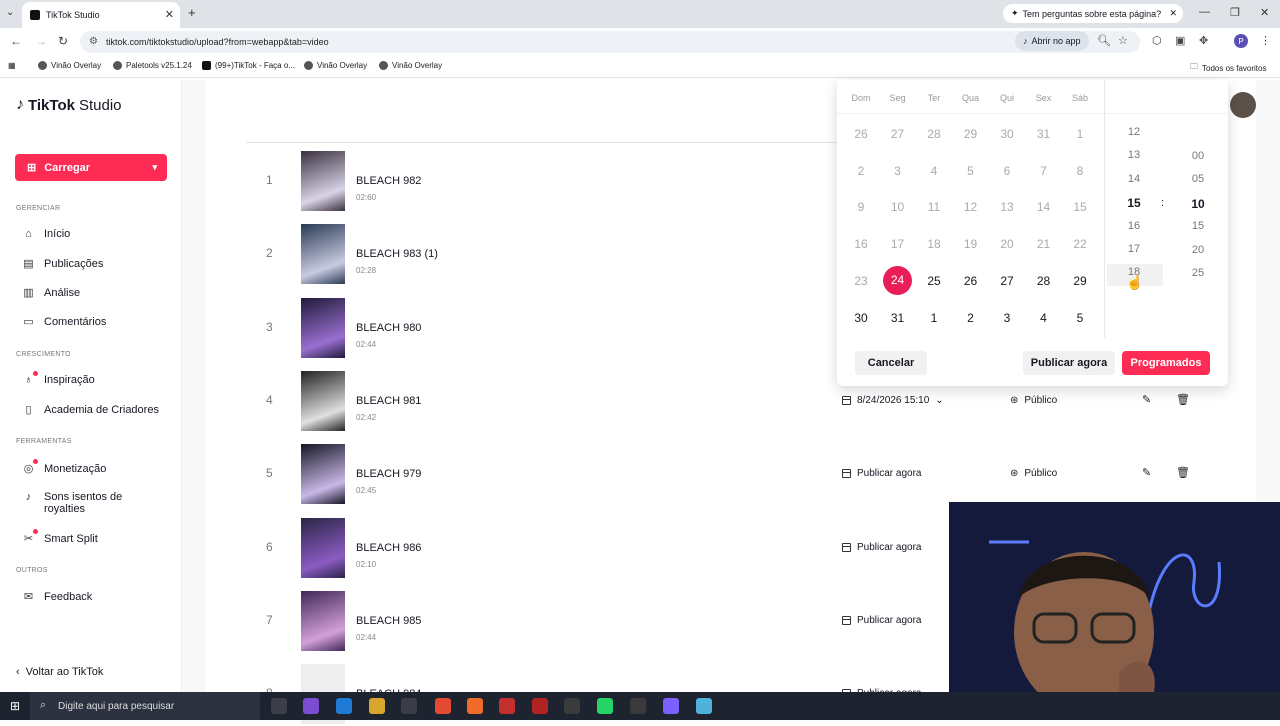  What do you see at coordinates (60, 537) in the screenshot?
I see `sidebar-item-smart-split: ✂ Smart Split` at bounding box center [60, 537].